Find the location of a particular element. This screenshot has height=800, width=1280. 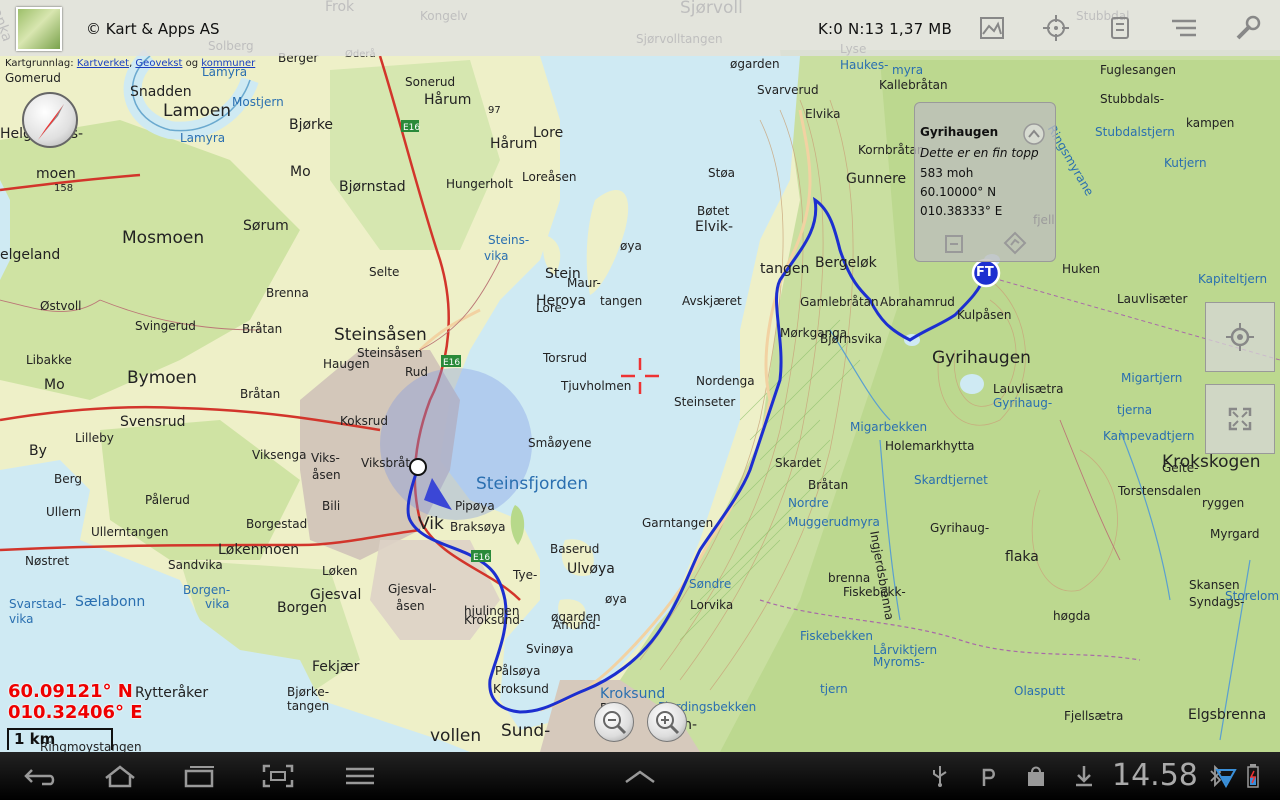

zoom-out-button is located at coordinates (614, 722).